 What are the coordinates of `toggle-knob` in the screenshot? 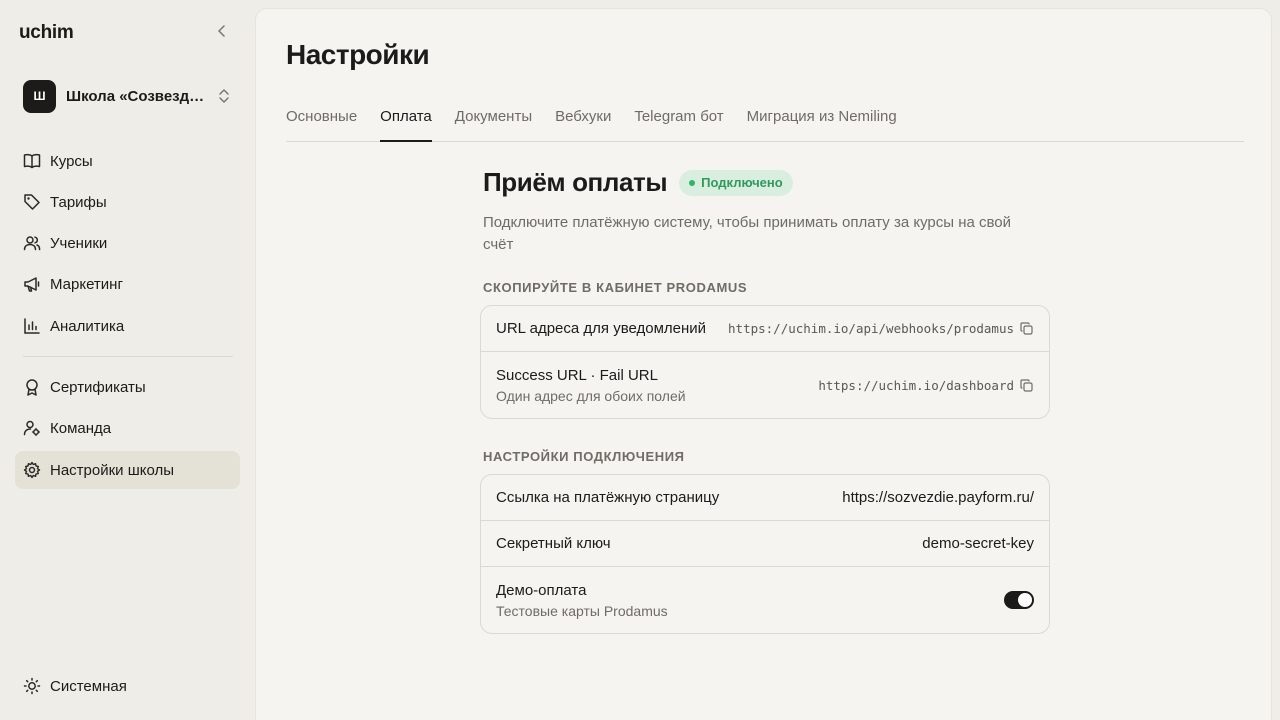 It's located at (1025, 600).